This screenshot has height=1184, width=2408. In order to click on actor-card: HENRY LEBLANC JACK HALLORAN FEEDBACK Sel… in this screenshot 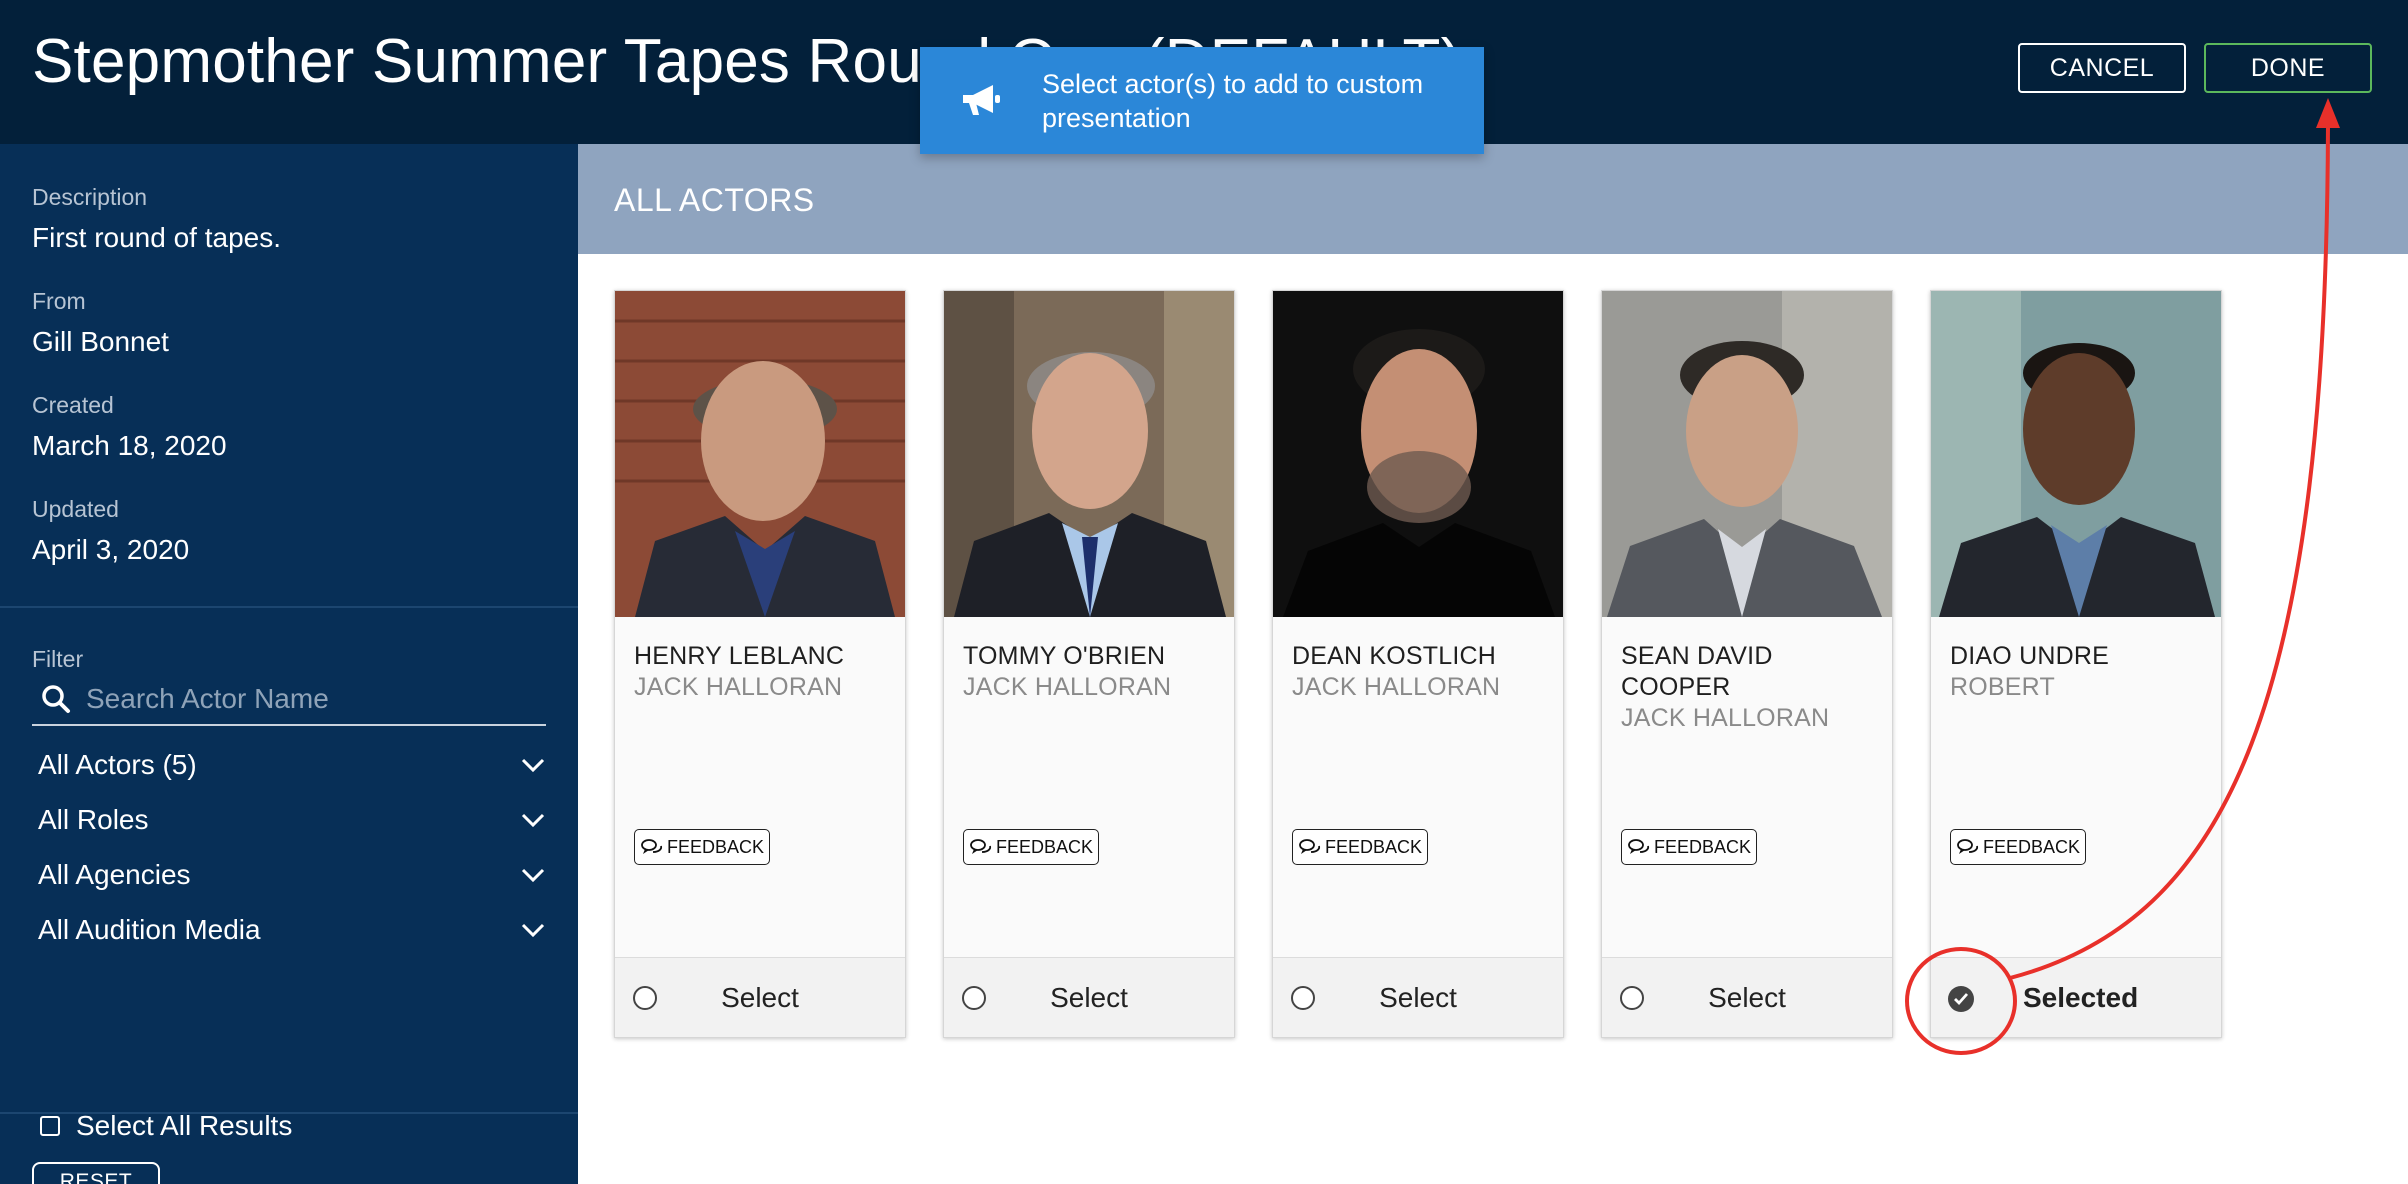, I will do `click(760, 664)`.